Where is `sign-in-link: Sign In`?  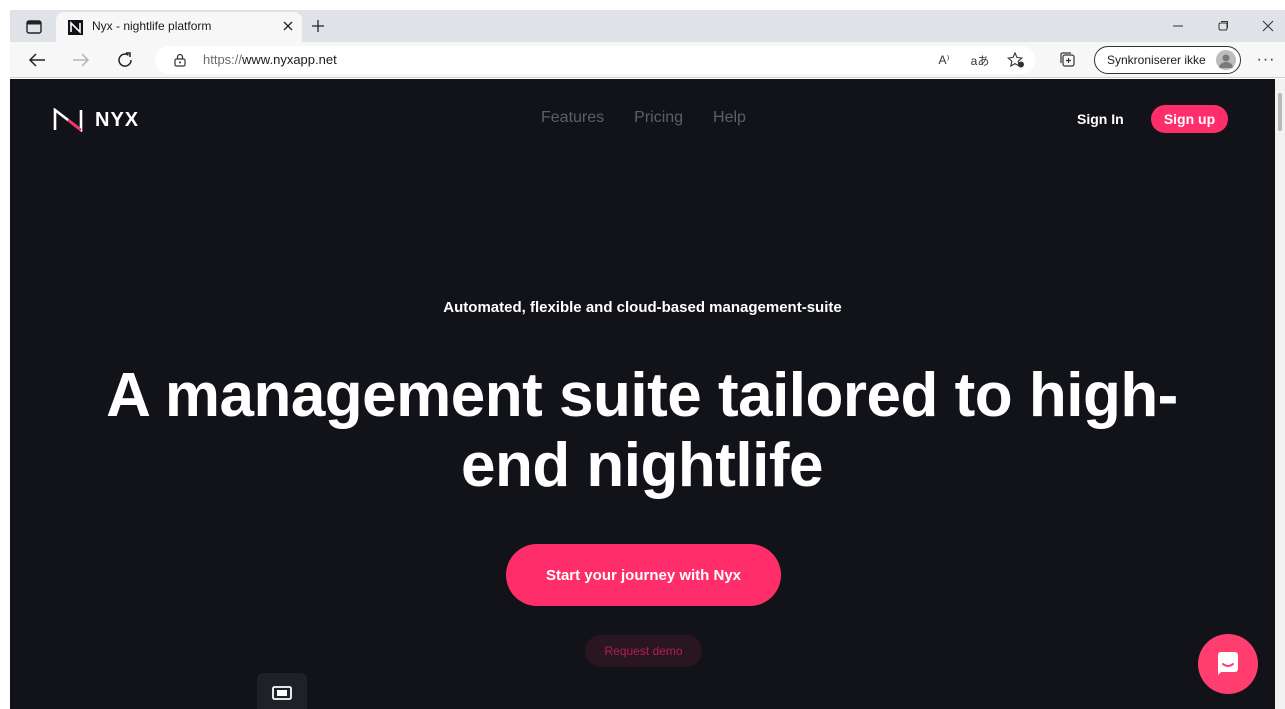 sign-in-link: Sign In is located at coordinates (1100, 119).